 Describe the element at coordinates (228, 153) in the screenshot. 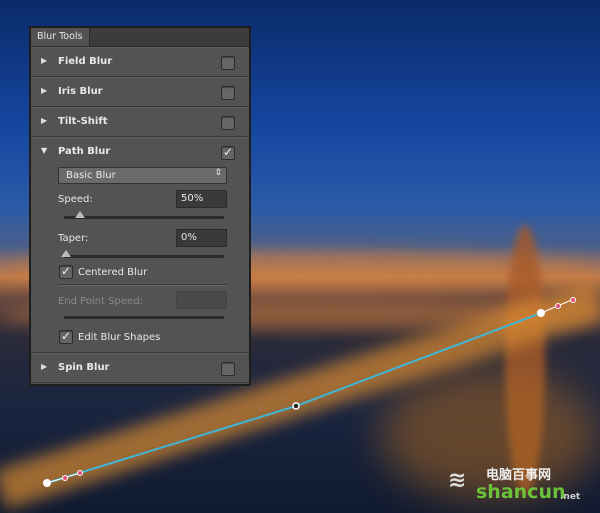

I see `path-blur-checkbox: ✓` at that location.